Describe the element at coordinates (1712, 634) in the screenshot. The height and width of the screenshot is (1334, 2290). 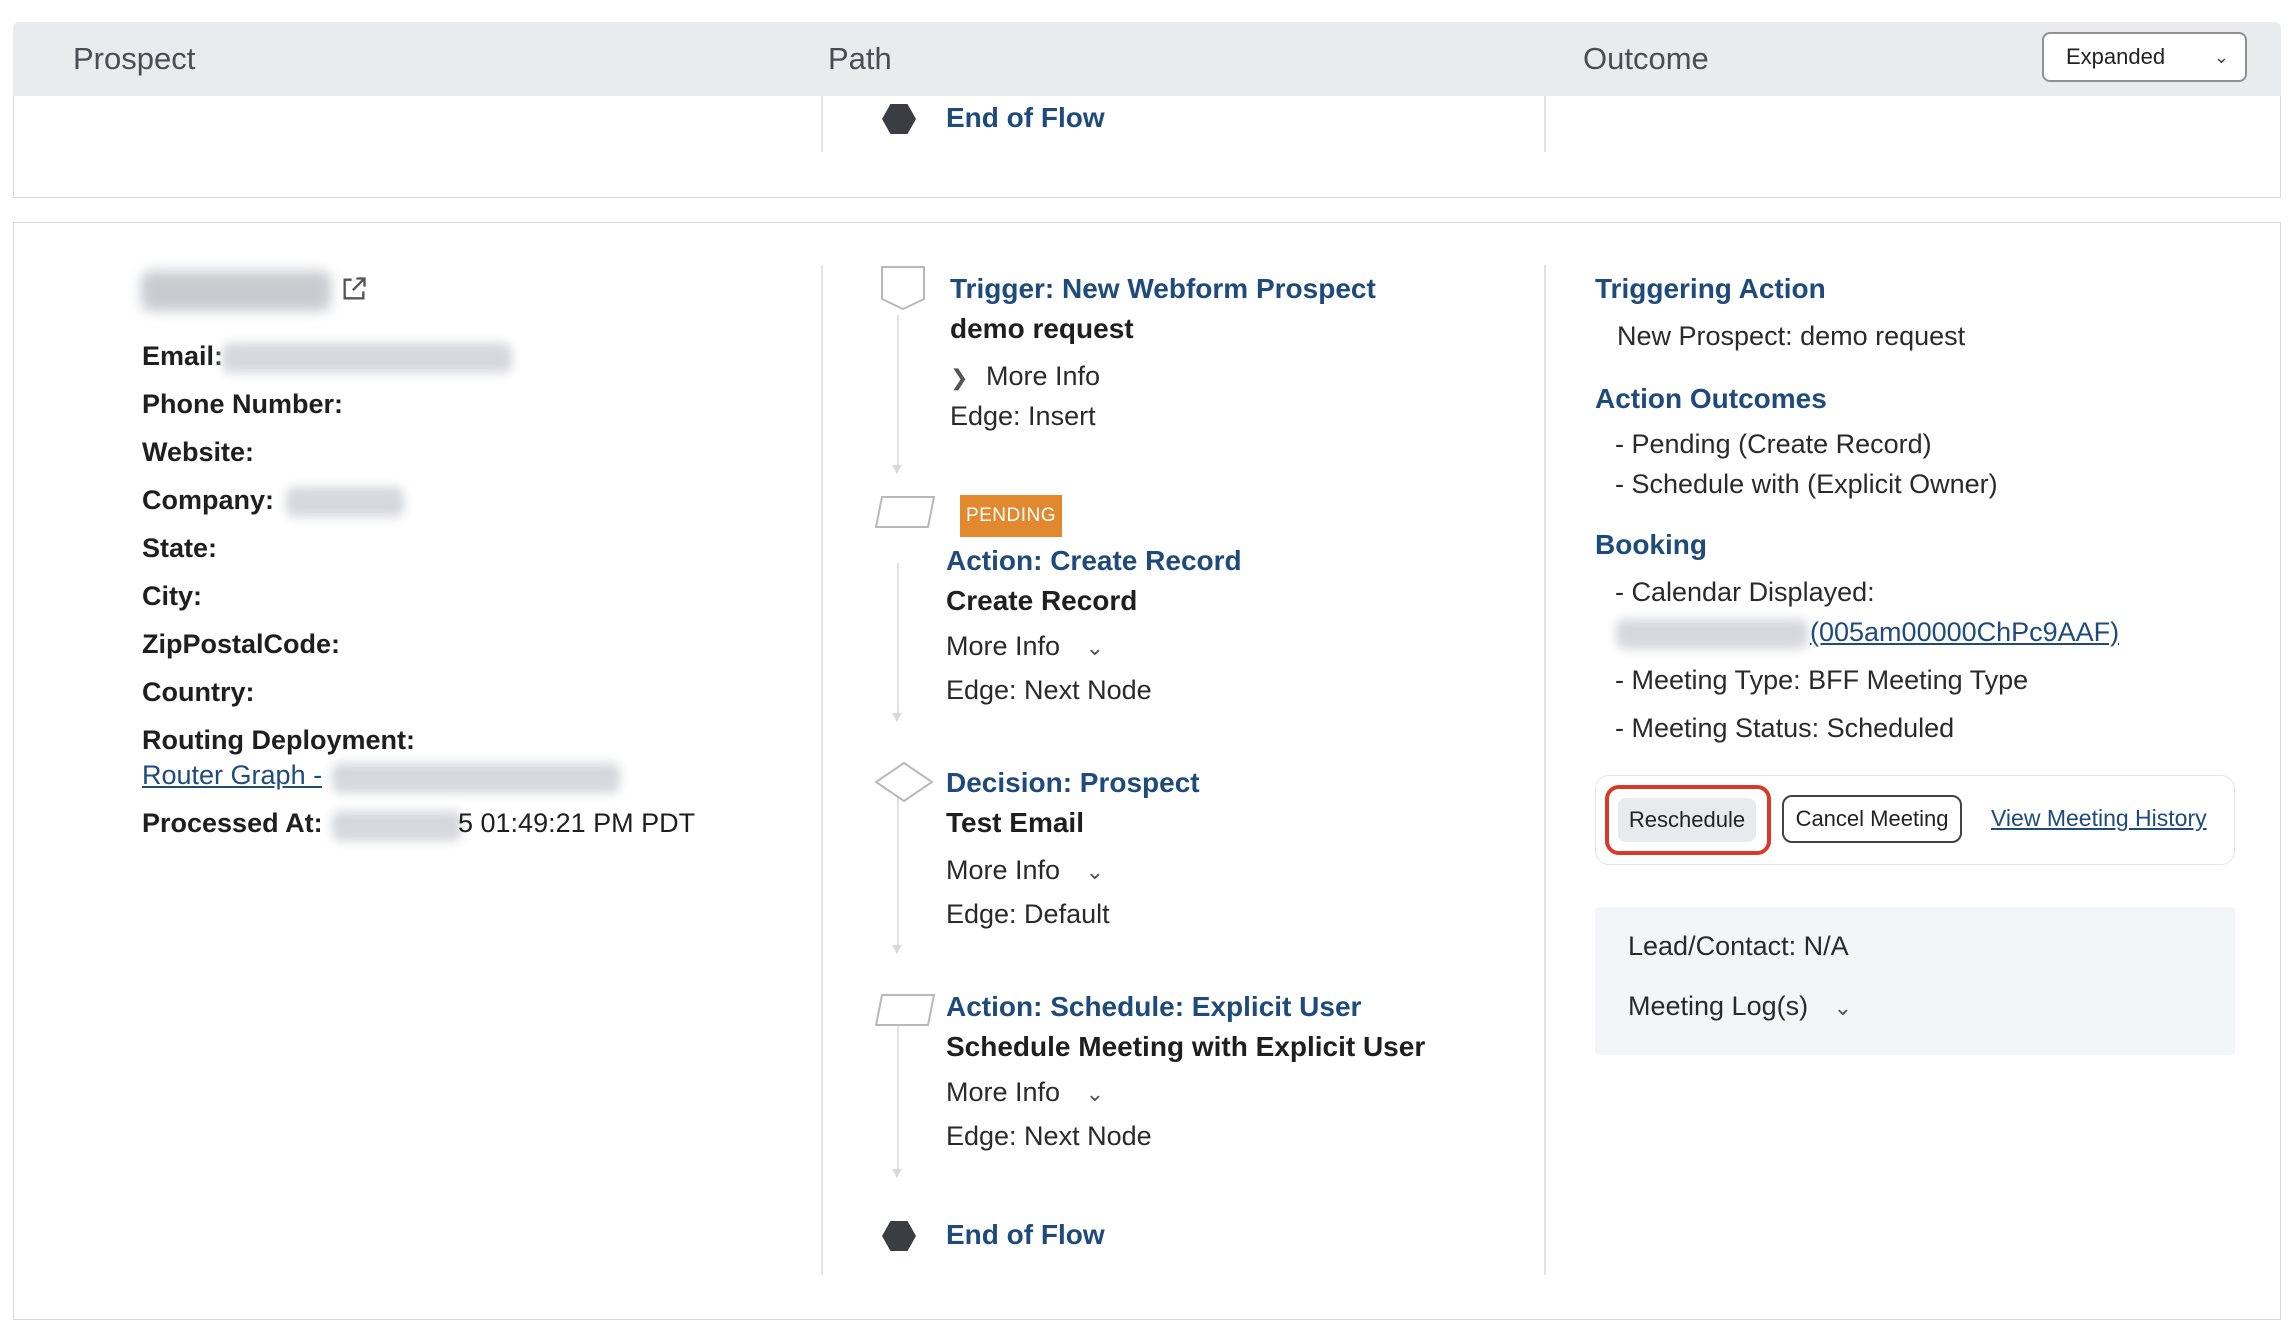
I see `calendar-owner-redacted` at that location.